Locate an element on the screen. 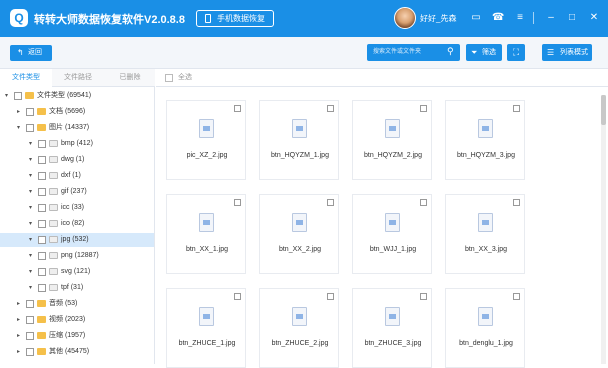 The height and width of the screenshot is (368, 608). file-card: btn_HQYZM_3.jpg is located at coordinates (485, 140).